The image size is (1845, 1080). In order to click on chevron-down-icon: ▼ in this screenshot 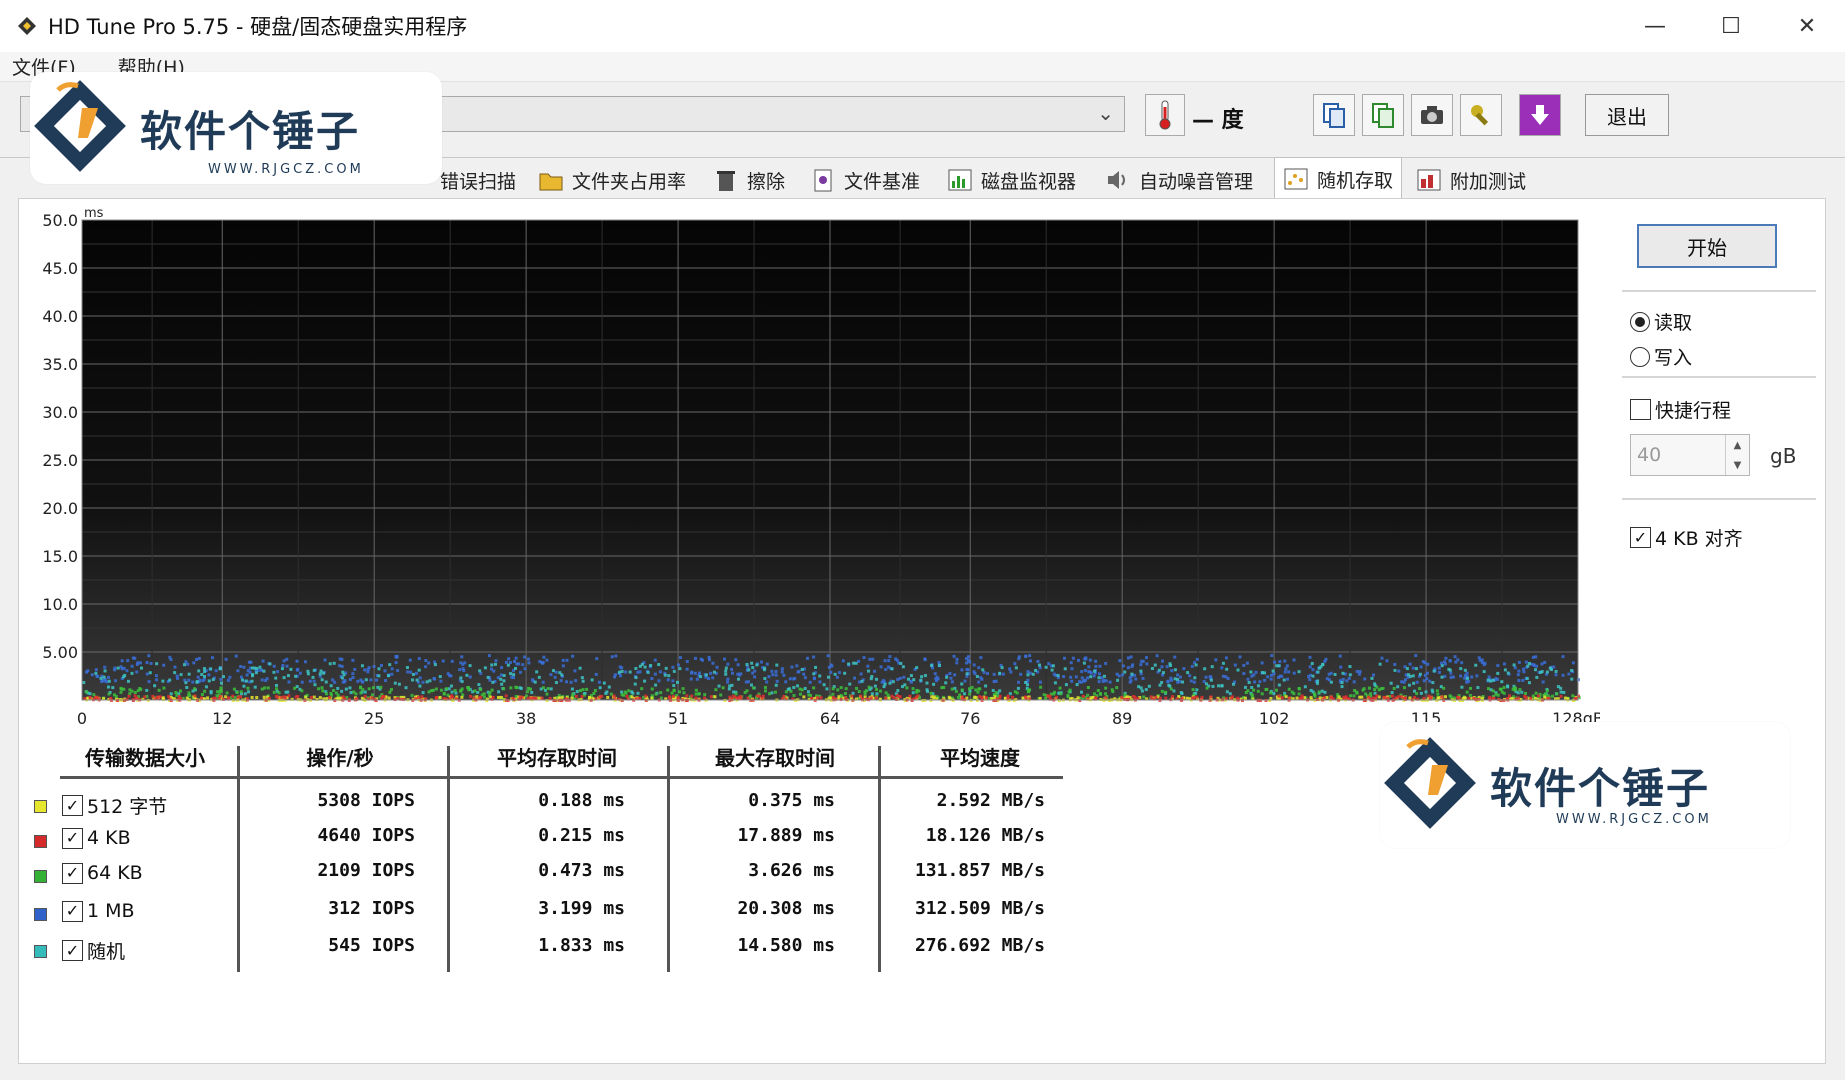, I will do `click(1738, 465)`.